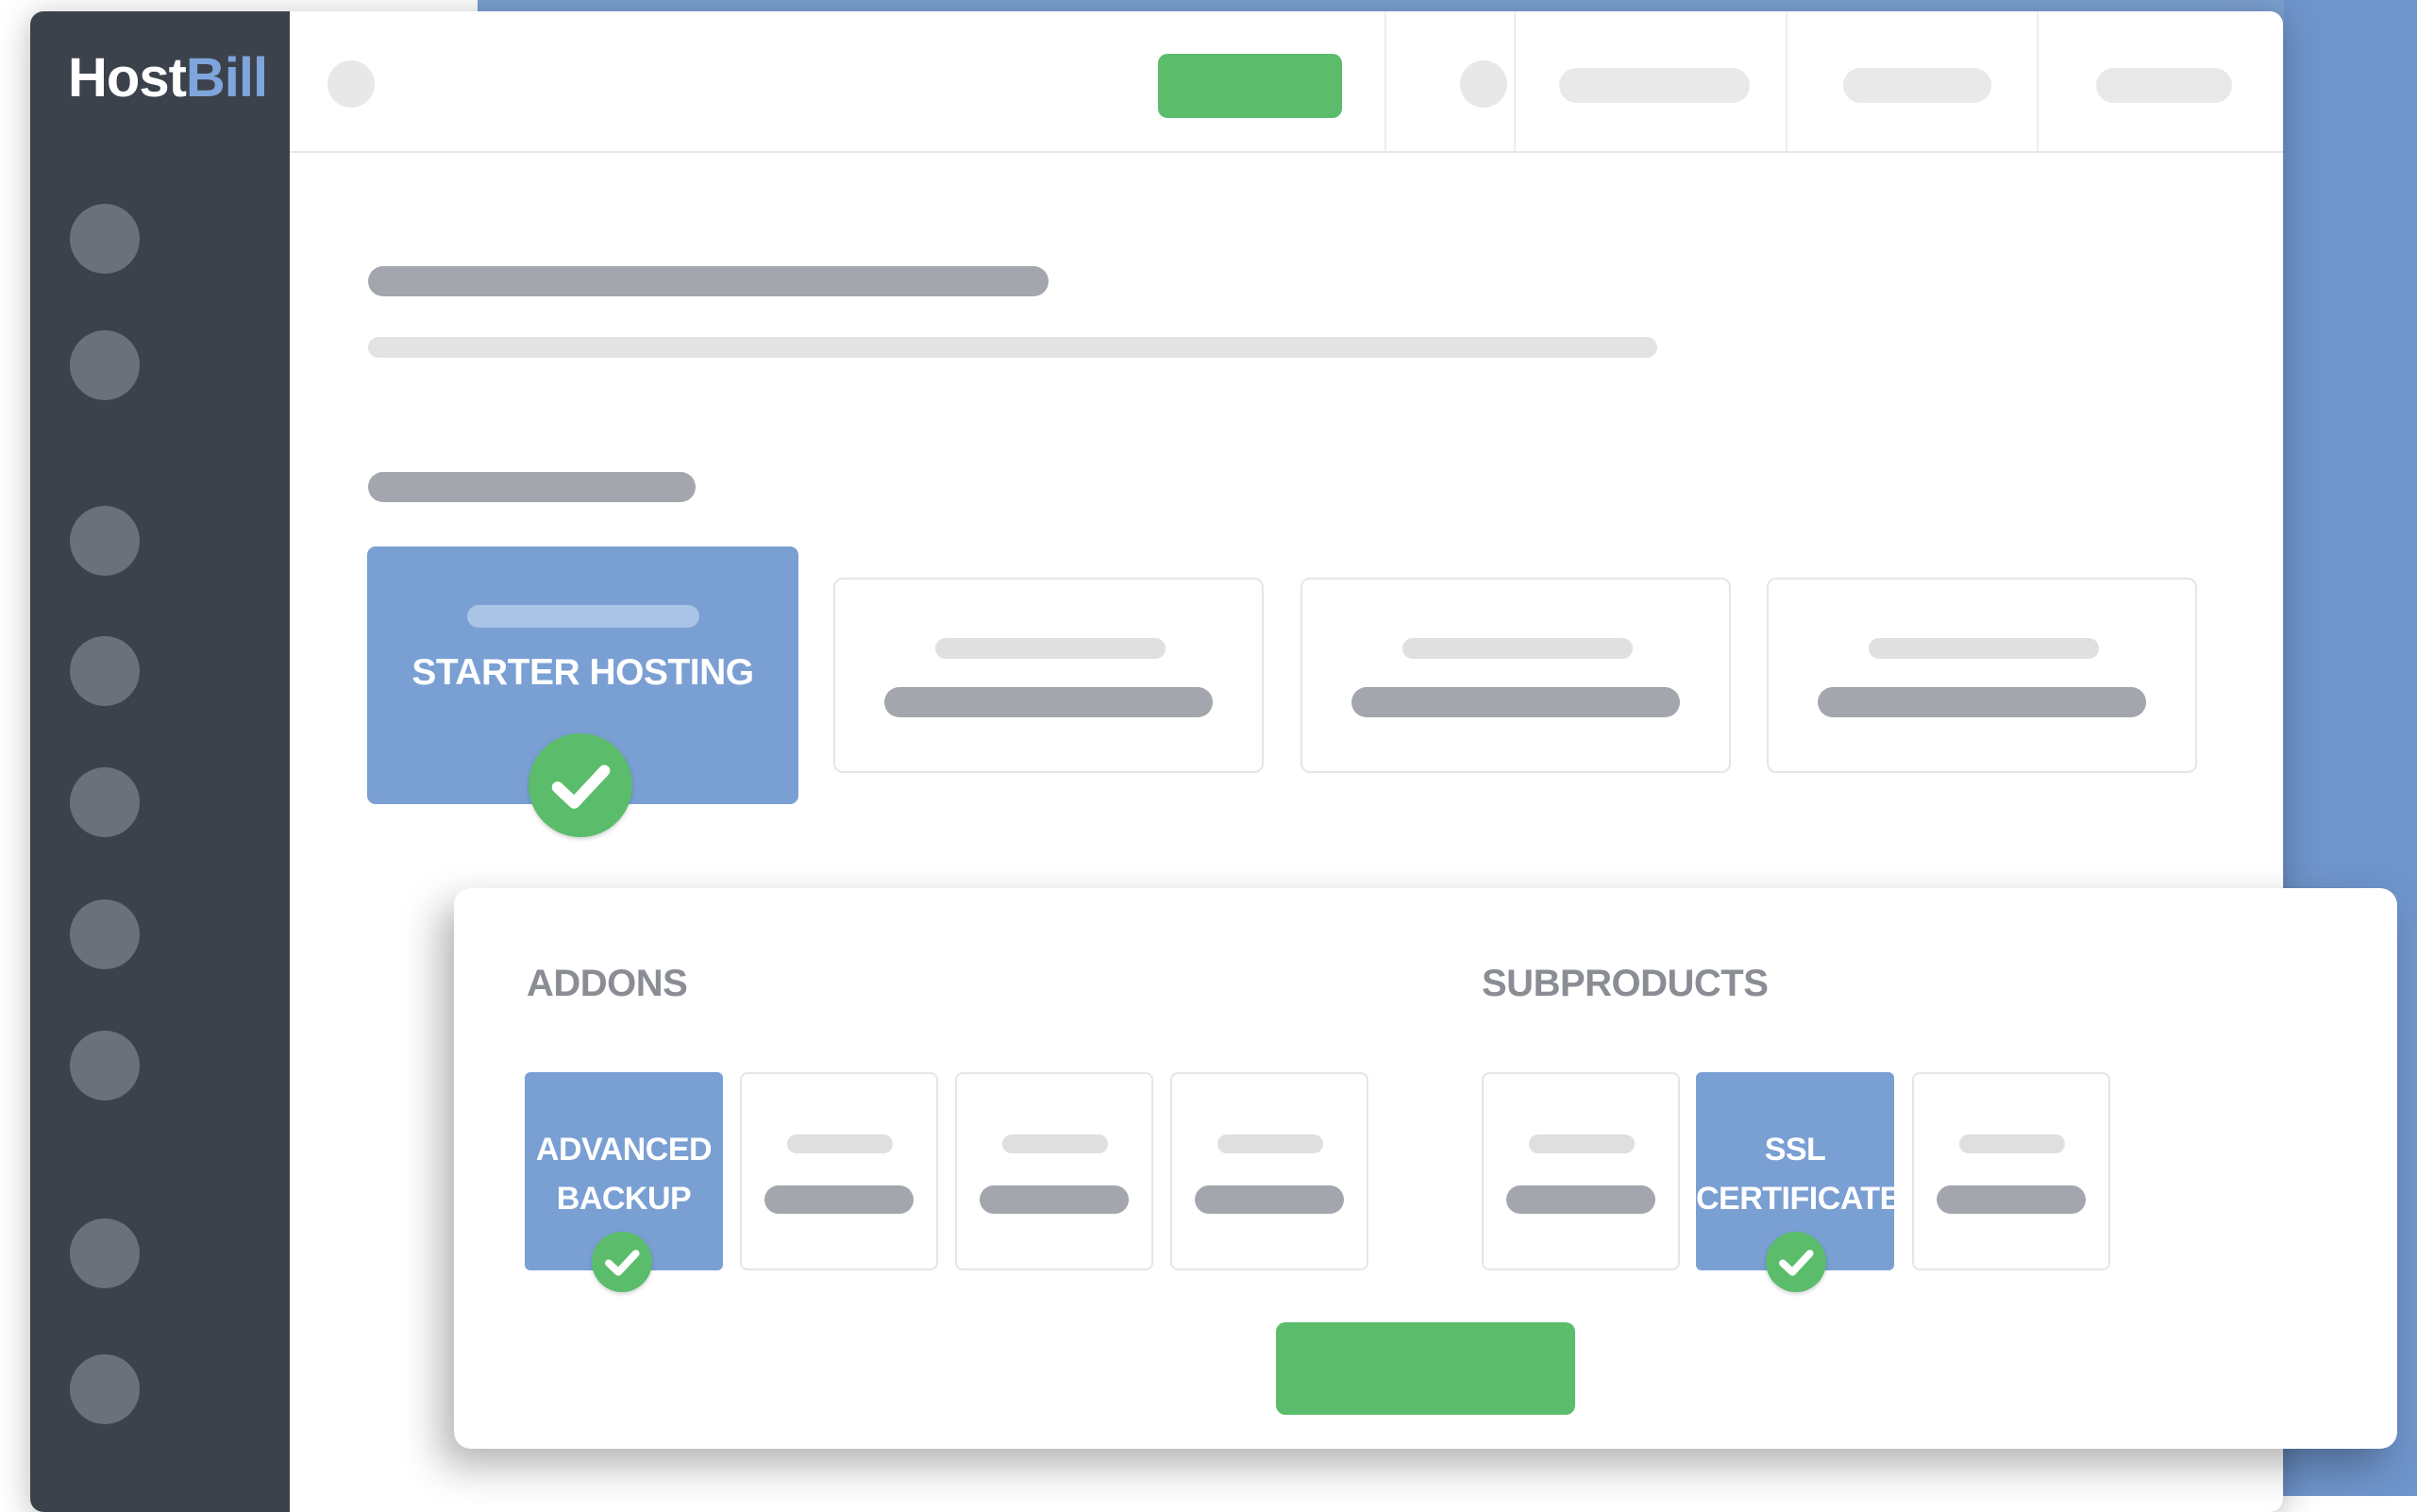 Image resolution: width=2417 pixels, height=1512 pixels. Describe the element at coordinates (624, 1174) in the screenshot. I see `addon-label: ADVANCED BACKUP` at that location.